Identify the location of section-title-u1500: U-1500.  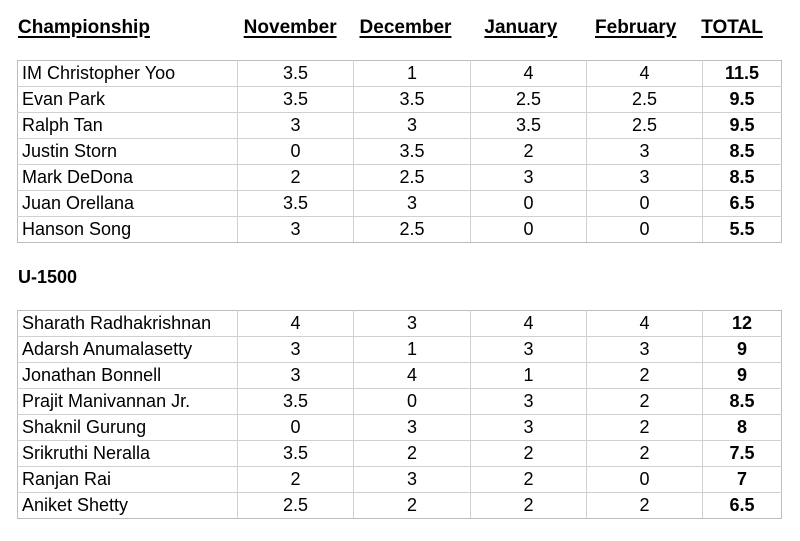
(48, 277).